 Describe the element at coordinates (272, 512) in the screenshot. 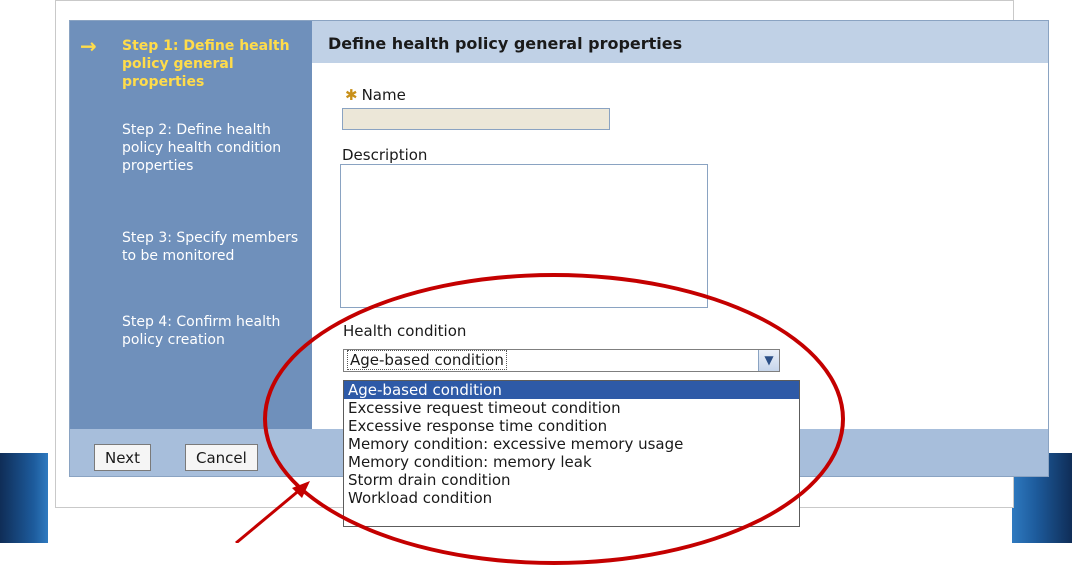

I see `annotation-pointer-arrow` at that location.